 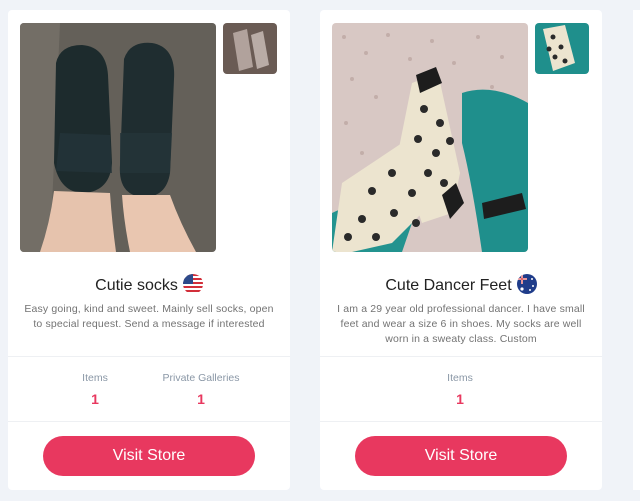 I want to click on stat-private-galleries: Private Galleries 1, so click(x=201, y=389).